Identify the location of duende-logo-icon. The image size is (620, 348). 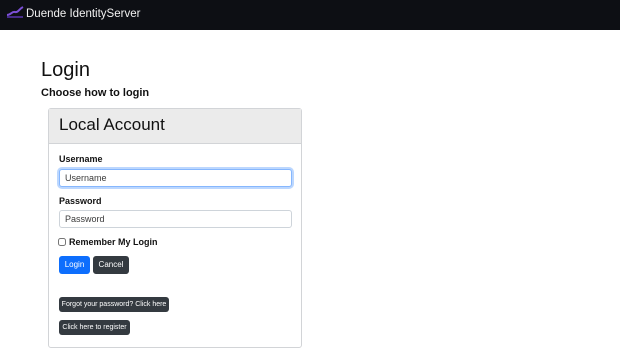
(15, 12).